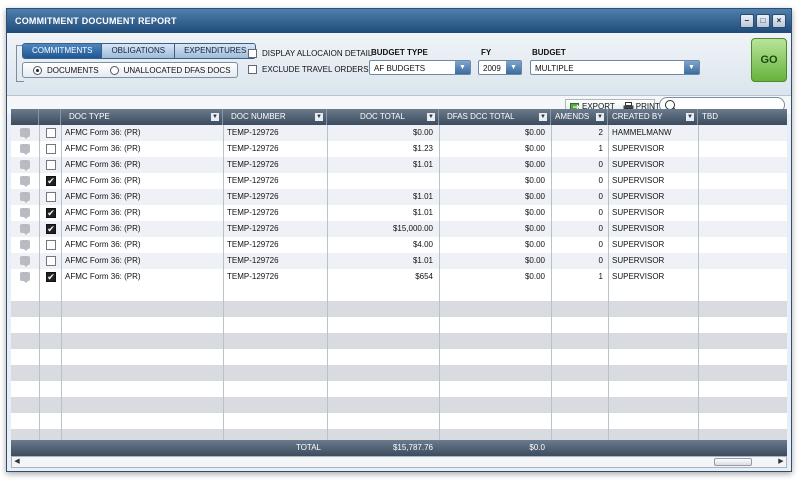 The width and height of the screenshot is (800, 480). I want to click on tab-obligations: OBLIGATIONS, so click(139, 51).